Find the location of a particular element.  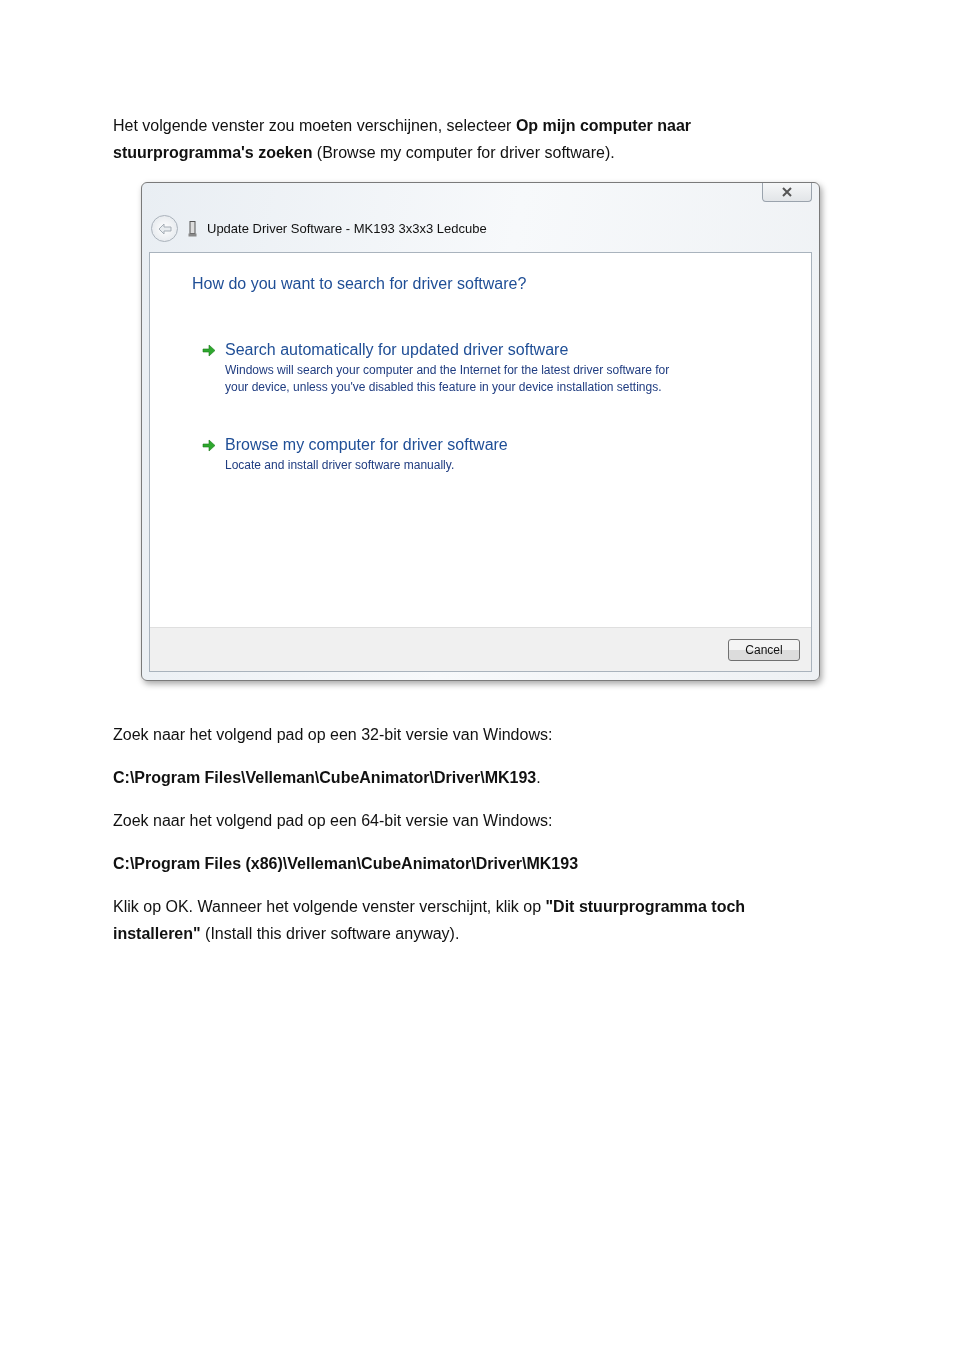

window-title: Update Driver Software - MK193 3x3x3 Ledcube is located at coordinates (347, 228).